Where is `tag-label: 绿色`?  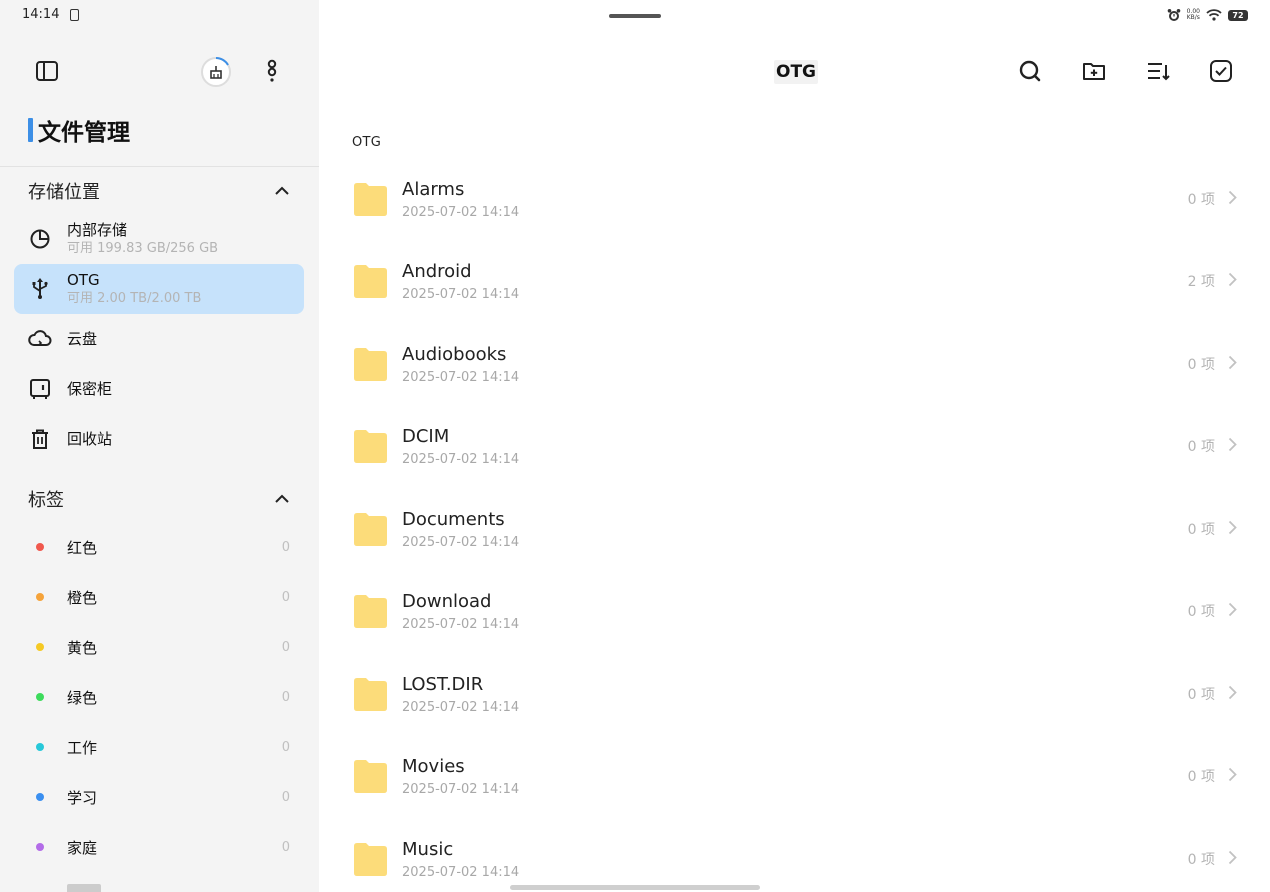 tag-label: 绿色 is located at coordinates (82, 697).